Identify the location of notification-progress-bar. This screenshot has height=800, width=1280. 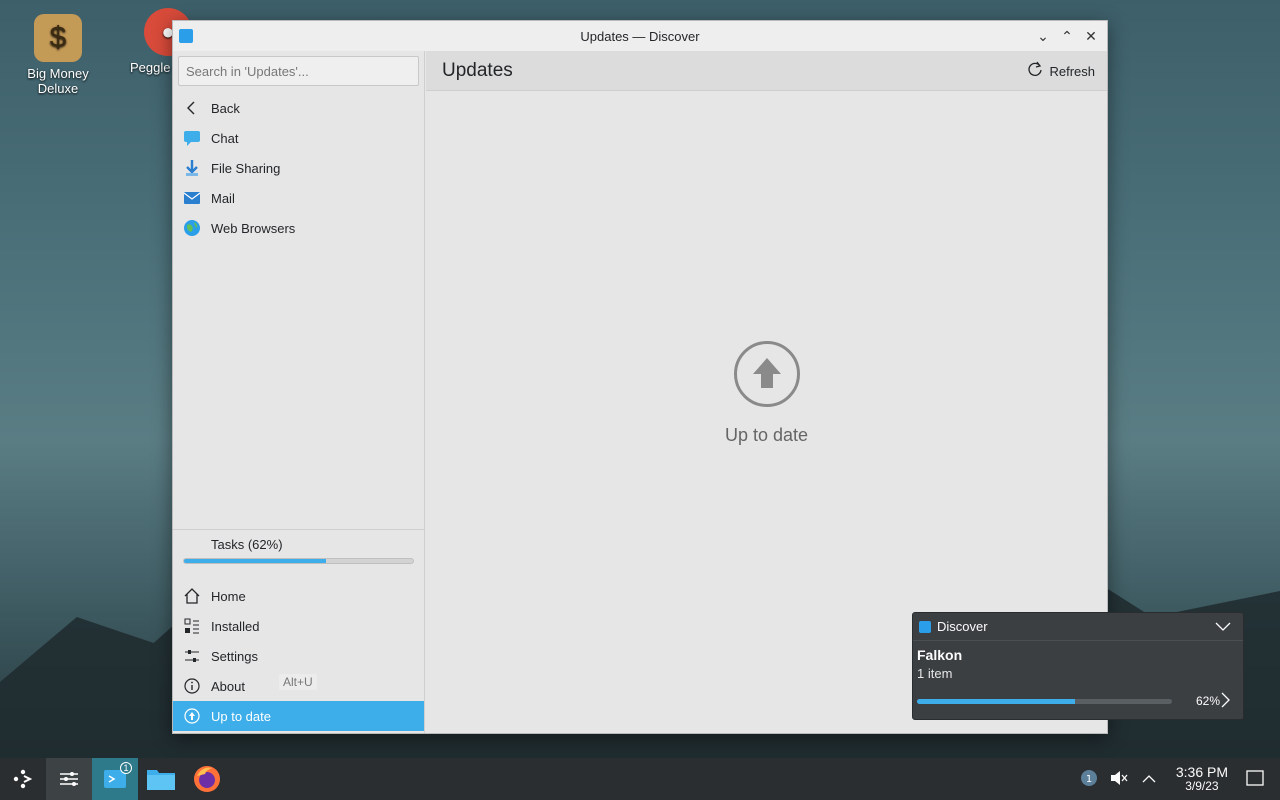
(1044, 701).